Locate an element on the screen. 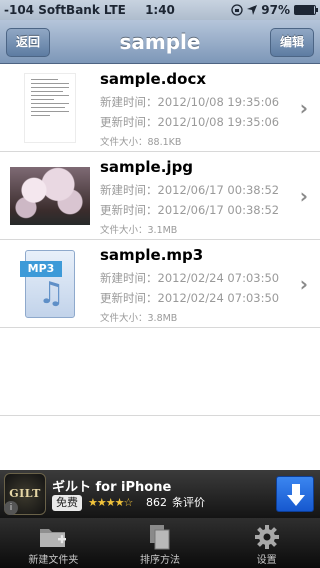 This screenshot has width=320, height=568. info-icon: i is located at coordinates (11, 508).